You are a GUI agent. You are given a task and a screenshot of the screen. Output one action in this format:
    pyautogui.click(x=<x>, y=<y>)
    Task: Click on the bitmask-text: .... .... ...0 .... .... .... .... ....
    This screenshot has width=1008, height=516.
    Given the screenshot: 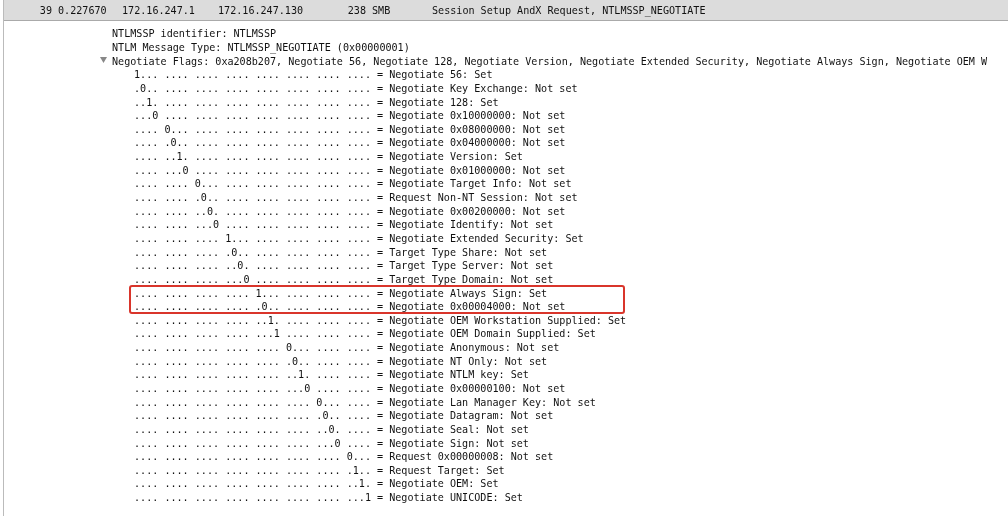 What is the action you would take?
    pyautogui.click(x=252, y=225)
    